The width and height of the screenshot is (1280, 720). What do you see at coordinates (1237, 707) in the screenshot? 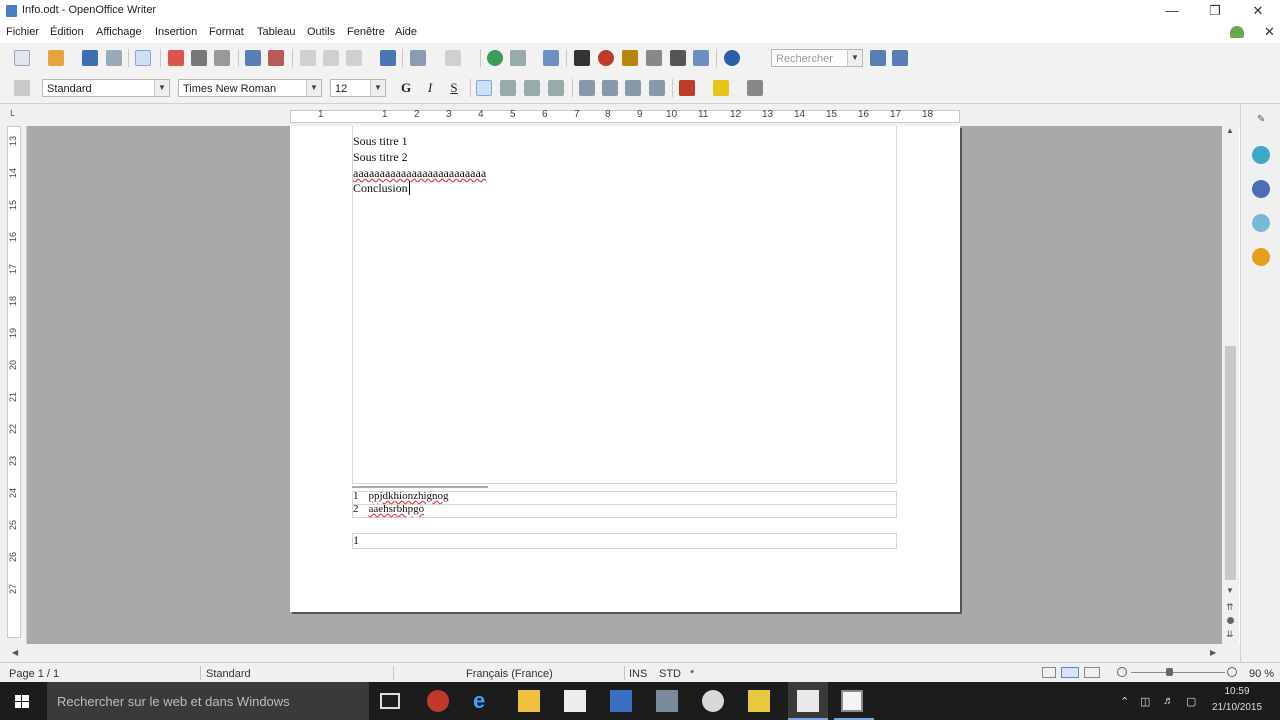
I see `clock-date: 21/10/2015` at bounding box center [1237, 707].